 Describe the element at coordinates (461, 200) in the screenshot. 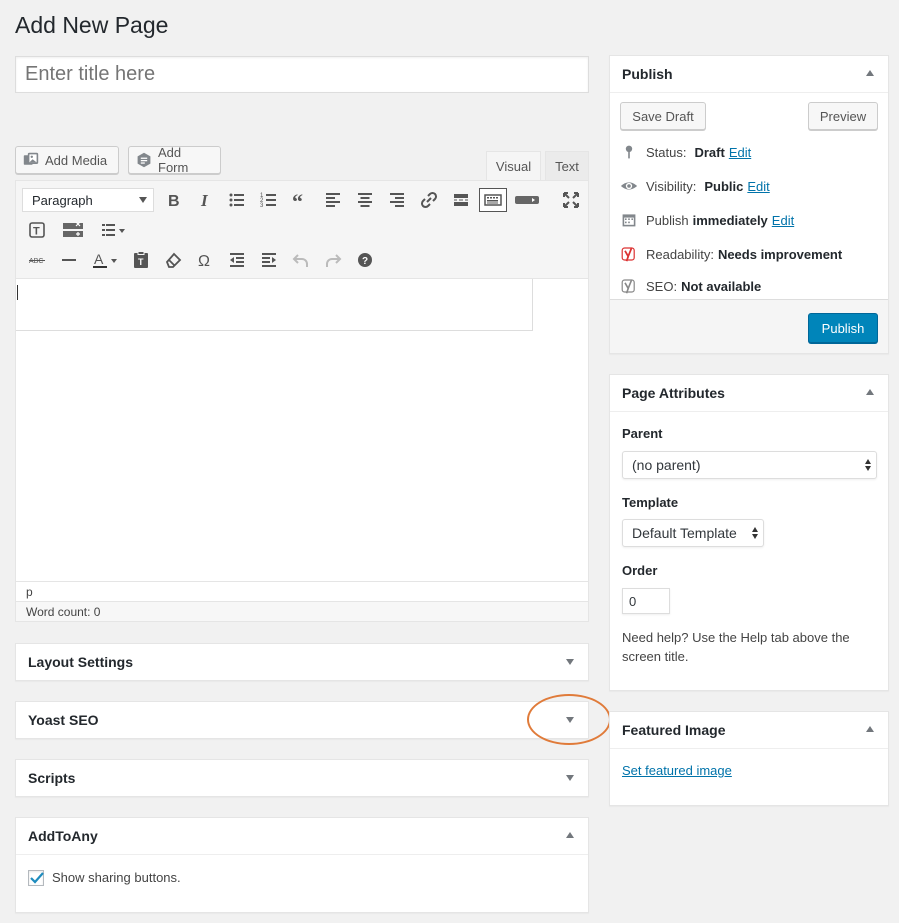

I see `read-more-icon` at that location.